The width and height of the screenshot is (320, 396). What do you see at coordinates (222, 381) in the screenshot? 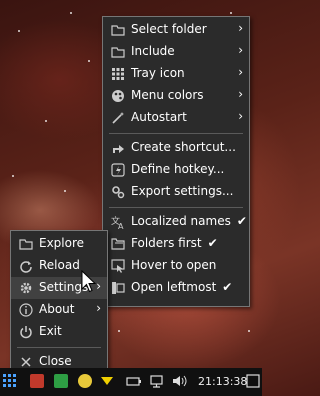
I see `taskbar-clock: 21:13:38` at bounding box center [222, 381].